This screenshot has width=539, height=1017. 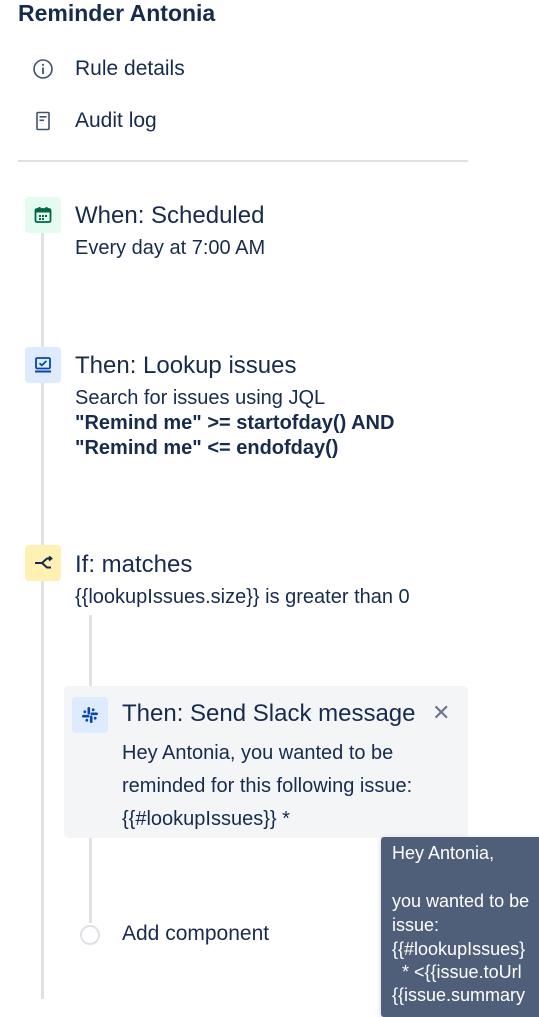 What do you see at coordinates (459, 995) in the screenshot?
I see `tooltip-line: {{issue.summary` at bounding box center [459, 995].